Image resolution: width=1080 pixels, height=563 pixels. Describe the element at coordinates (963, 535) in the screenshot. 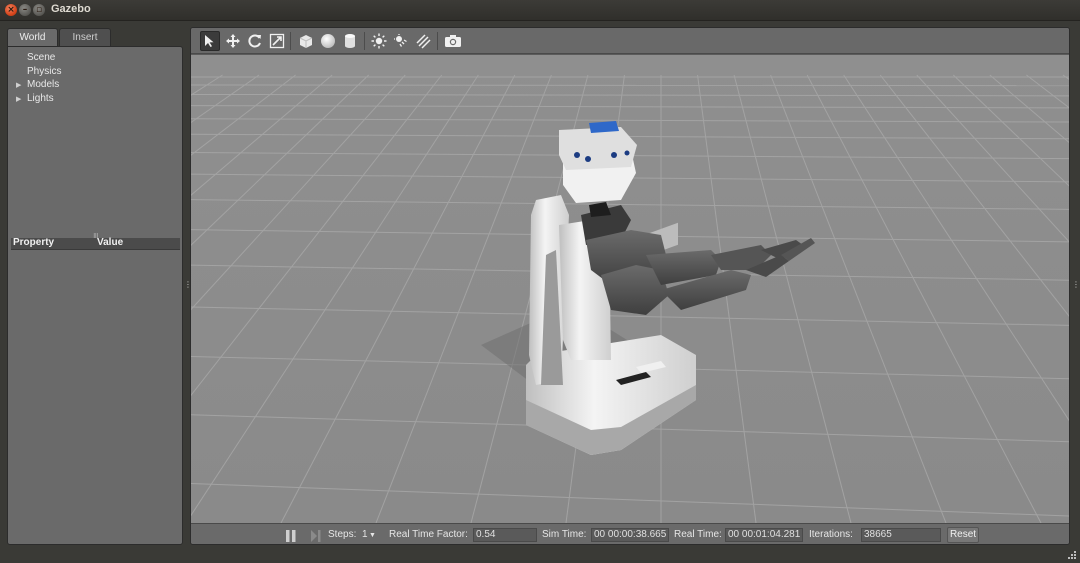

I see `reset-button: Reset` at that location.